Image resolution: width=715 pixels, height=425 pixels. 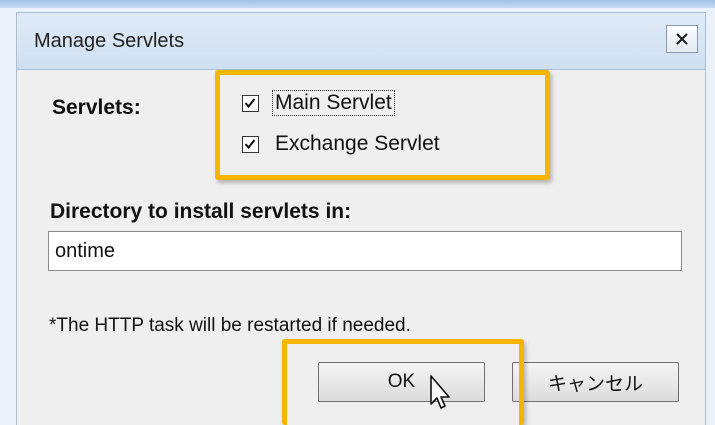 I want to click on directory-input, so click(x=365, y=251).